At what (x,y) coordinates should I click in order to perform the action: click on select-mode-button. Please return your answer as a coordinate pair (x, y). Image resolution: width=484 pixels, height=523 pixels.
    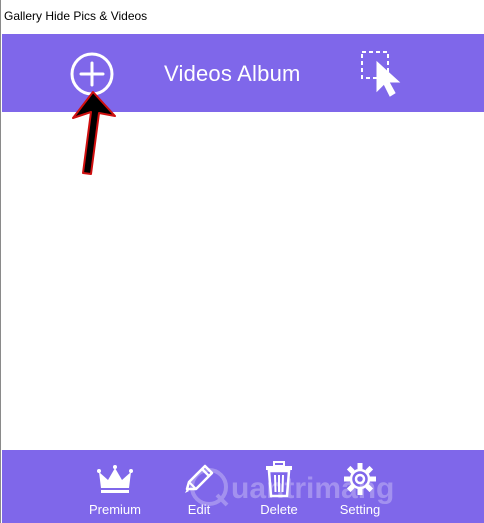
    Looking at the image, I should click on (383, 73).